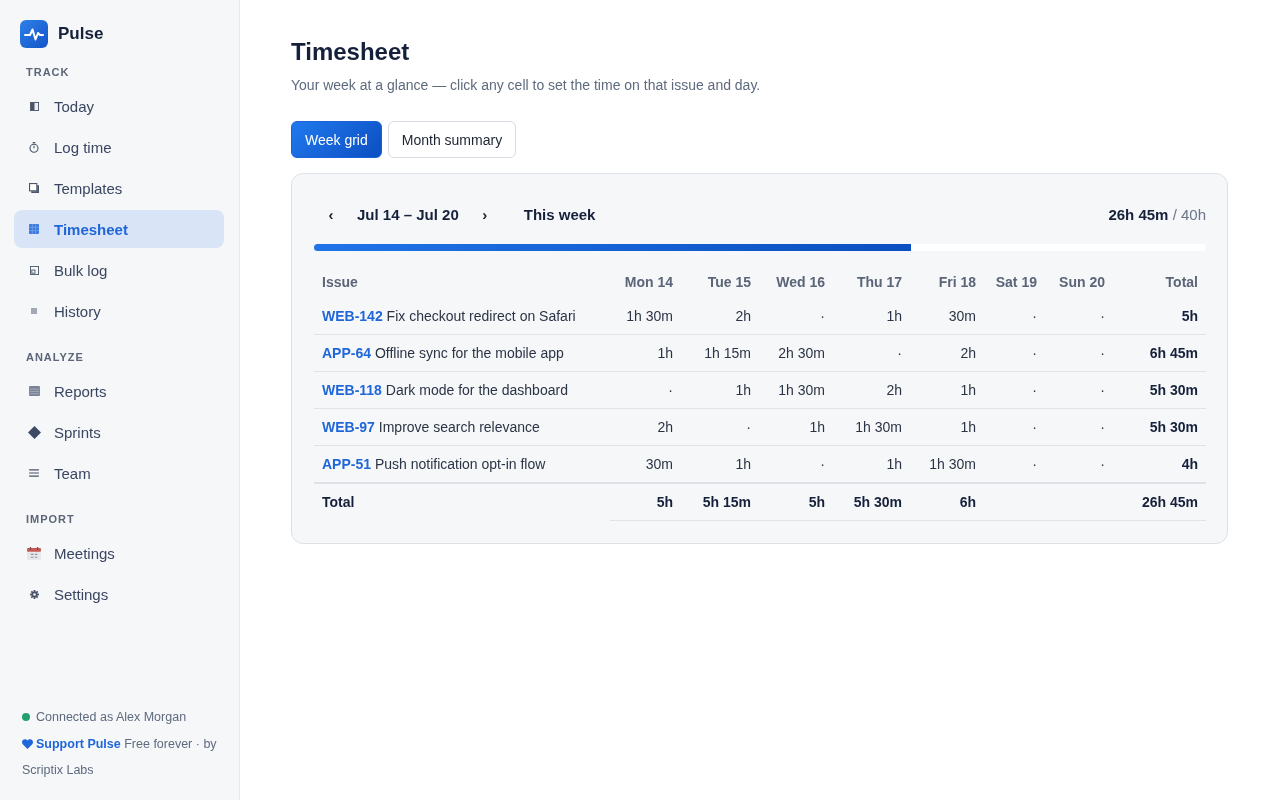  What do you see at coordinates (27, 744) in the screenshot?
I see `heart-icon` at bounding box center [27, 744].